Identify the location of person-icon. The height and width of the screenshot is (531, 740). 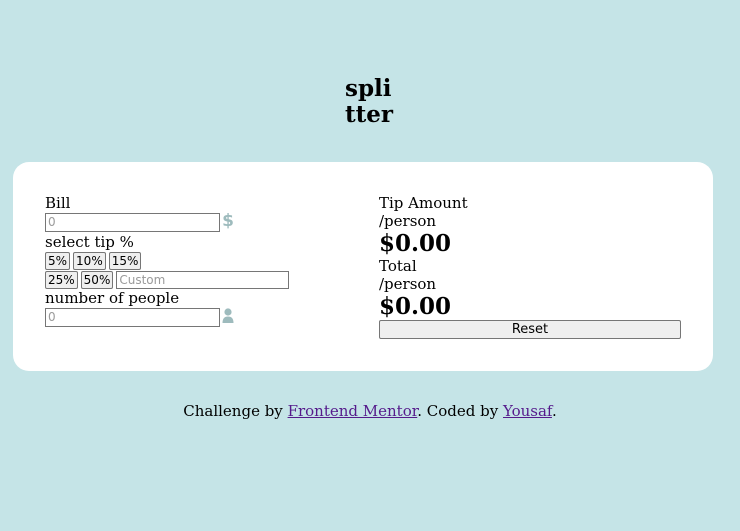
(228, 315).